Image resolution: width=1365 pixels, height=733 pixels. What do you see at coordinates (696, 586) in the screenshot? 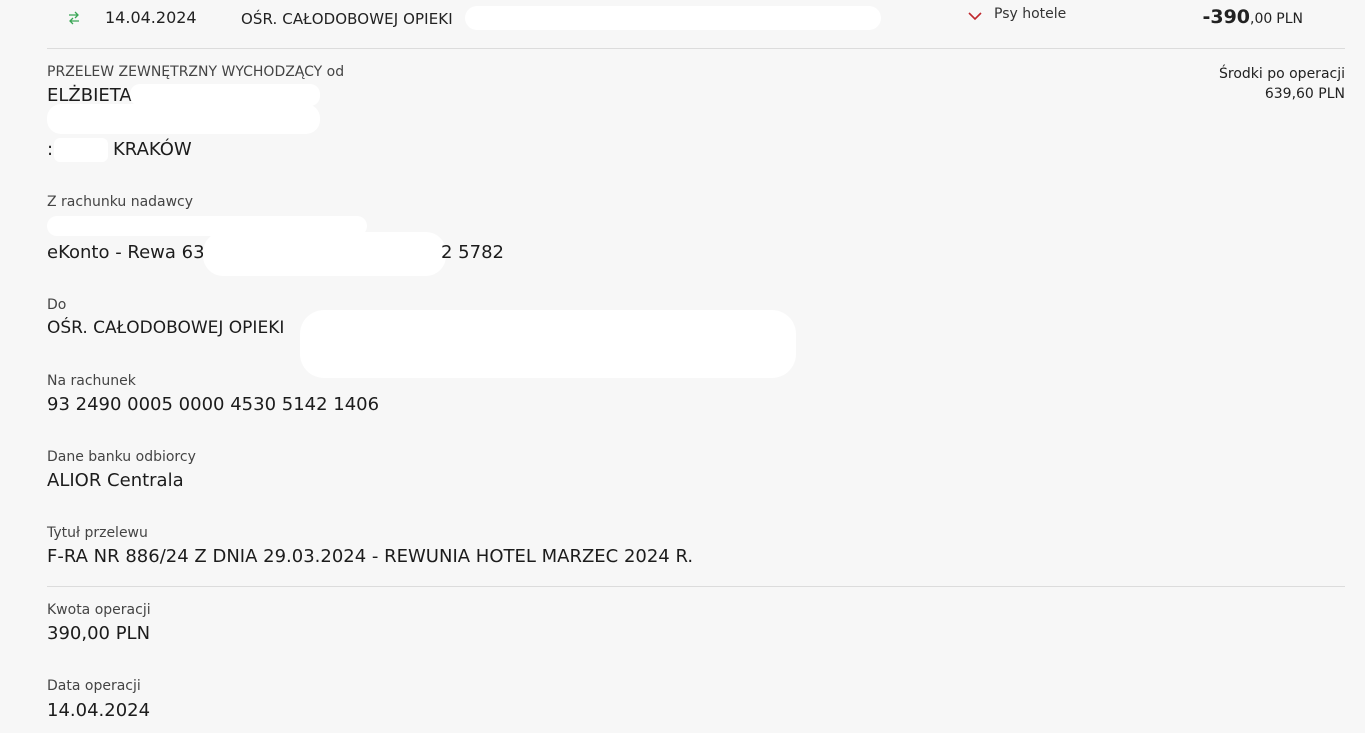
I see `section-divider` at bounding box center [696, 586].